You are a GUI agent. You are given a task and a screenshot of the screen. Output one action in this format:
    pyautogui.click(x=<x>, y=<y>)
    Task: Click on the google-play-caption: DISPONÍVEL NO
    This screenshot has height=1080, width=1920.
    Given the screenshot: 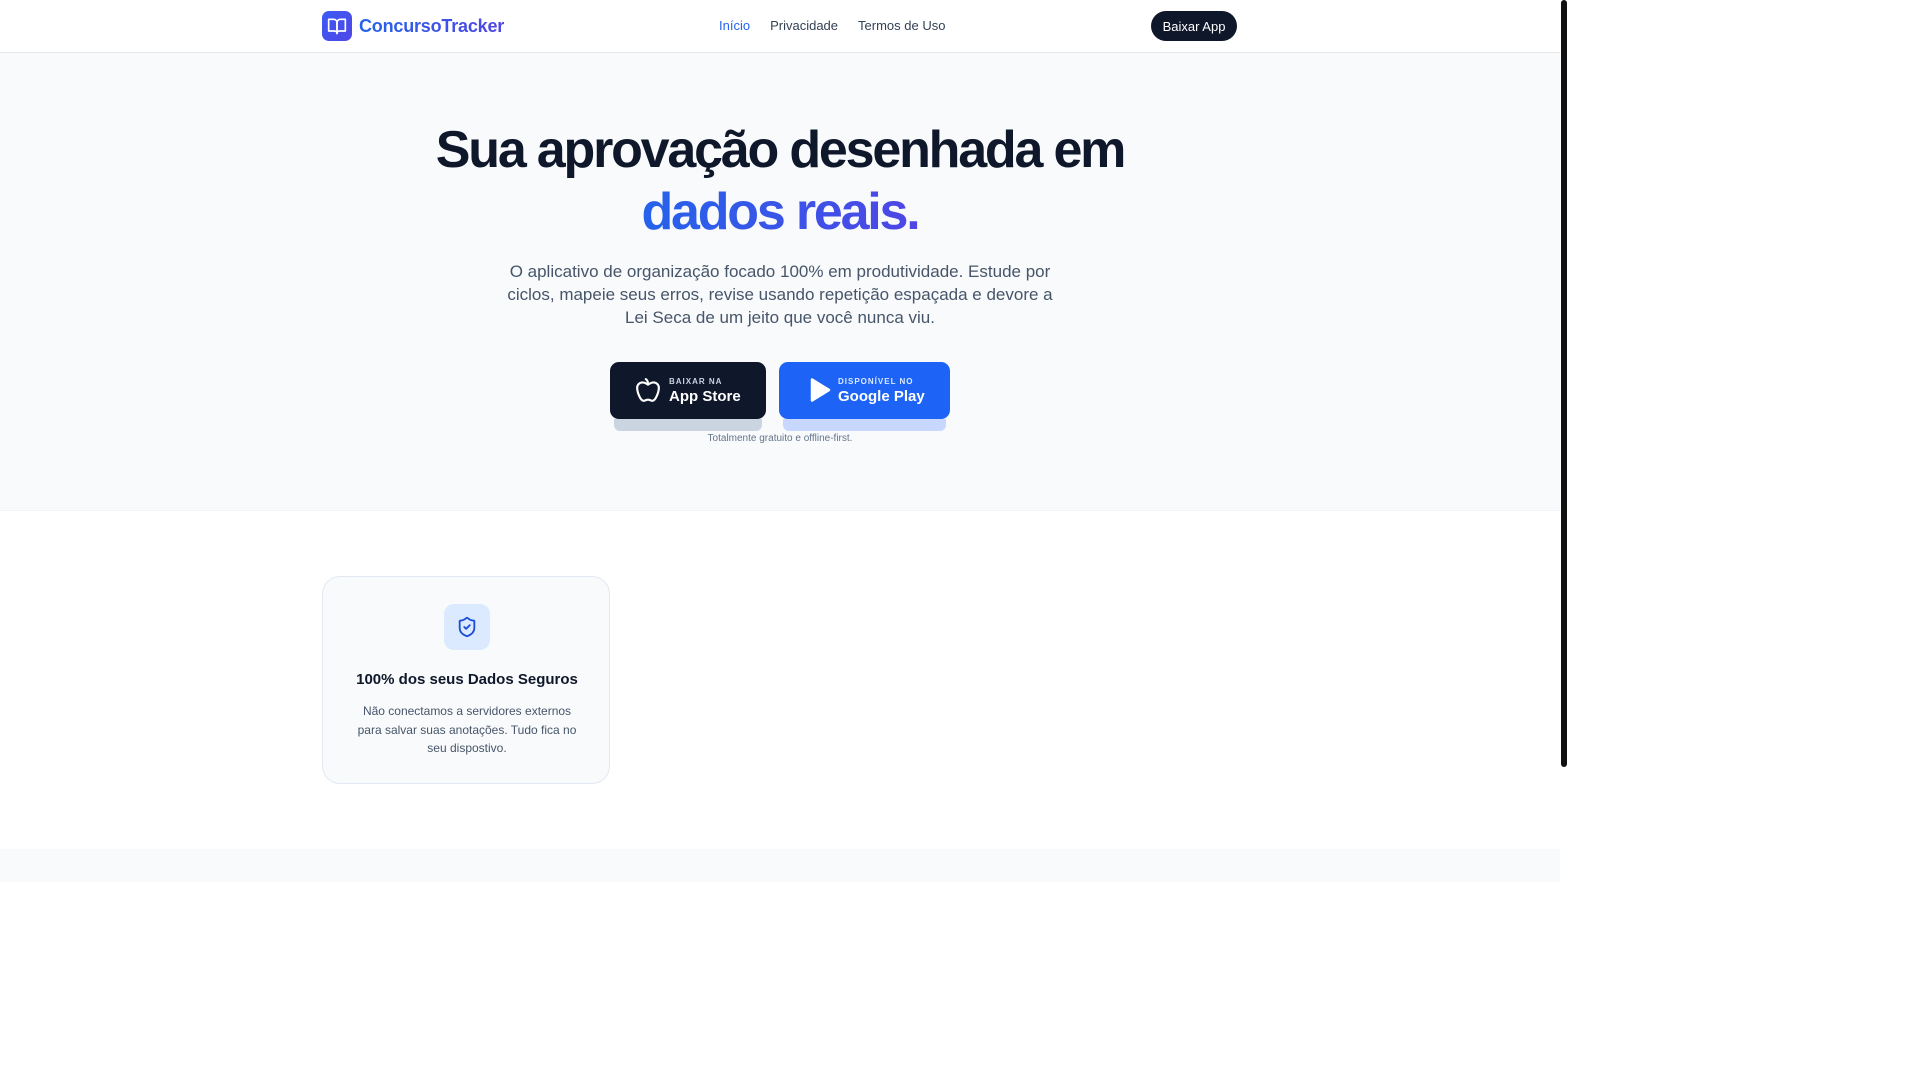 What is the action you would take?
    pyautogui.click(x=876, y=381)
    